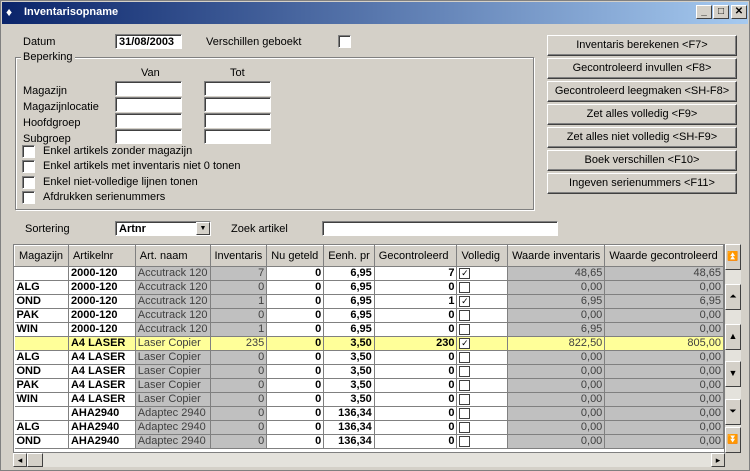 This screenshot has height=471, width=750. What do you see at coordinates (369, 385) in the screenshot?
I see `table-row: PAK A4 LASER Laser Copier 0 0 3,50 0 0,00 0,00` at bounding box center [369, 385].